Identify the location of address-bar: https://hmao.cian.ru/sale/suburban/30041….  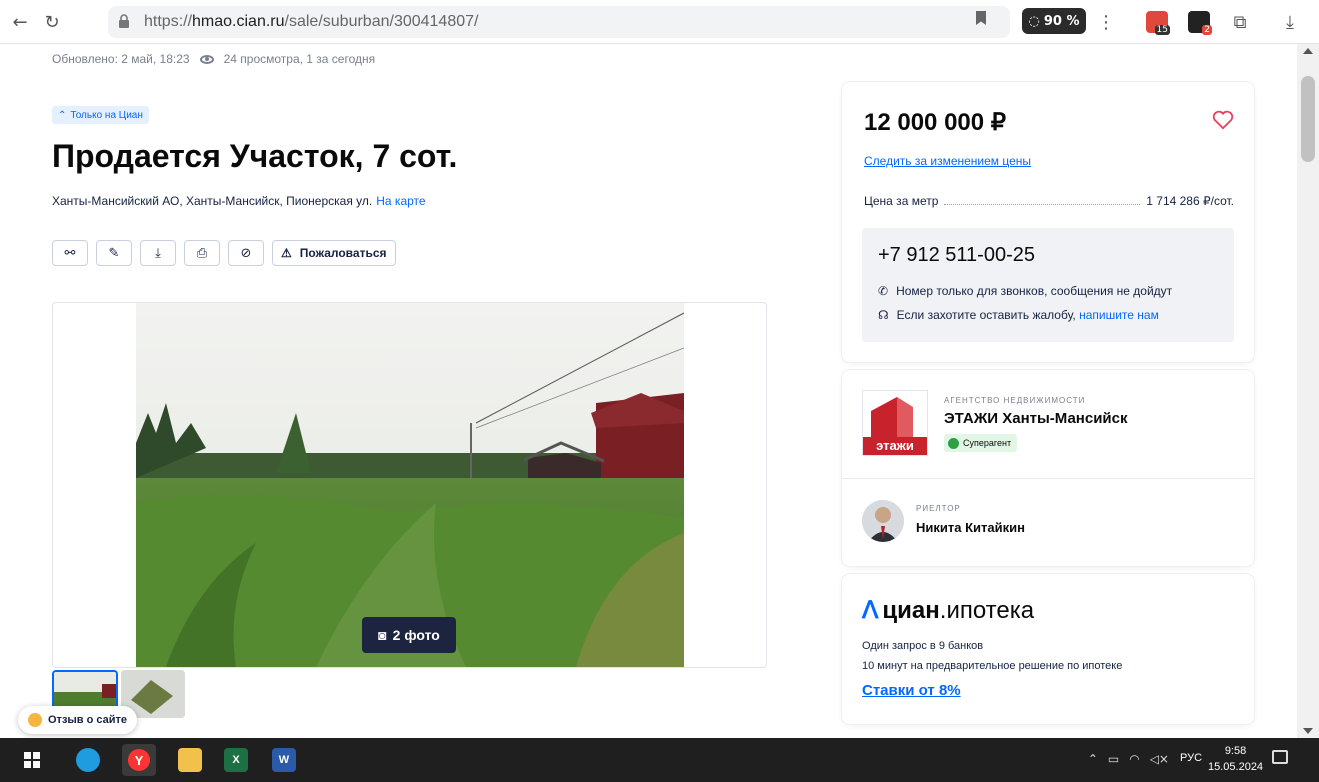
(559, 22).